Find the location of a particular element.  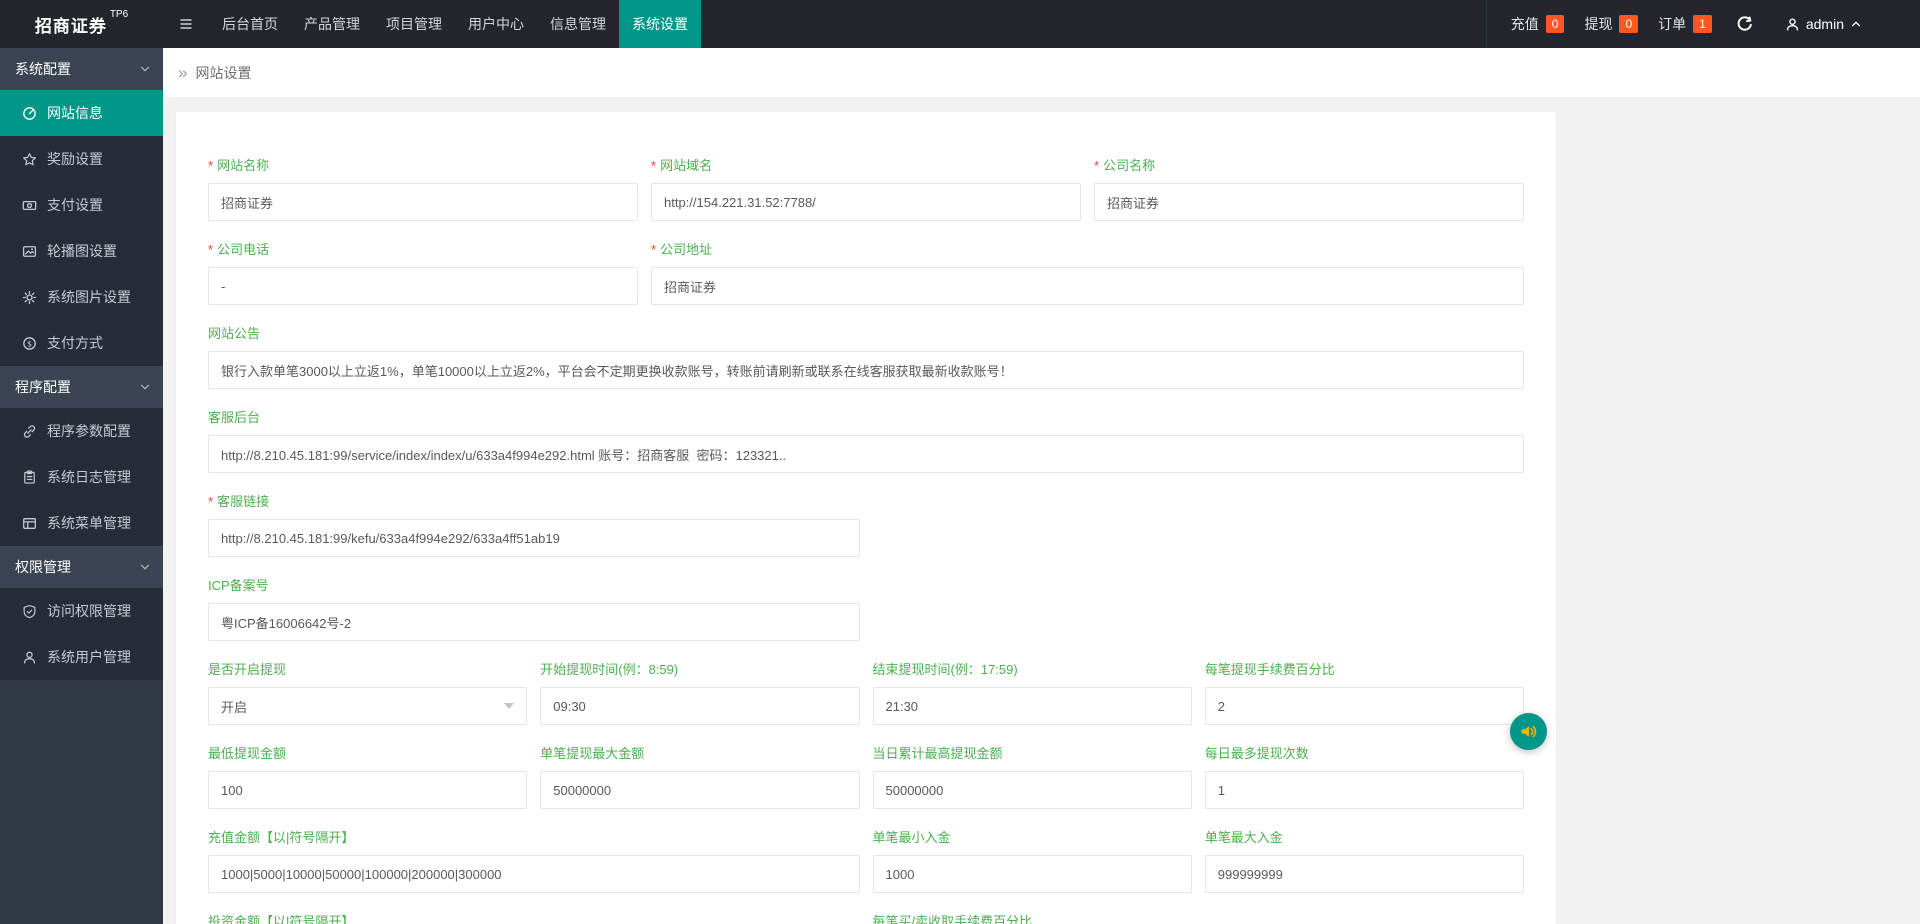

withdraw-label: 提现 is located at coordinates (1598, 24).